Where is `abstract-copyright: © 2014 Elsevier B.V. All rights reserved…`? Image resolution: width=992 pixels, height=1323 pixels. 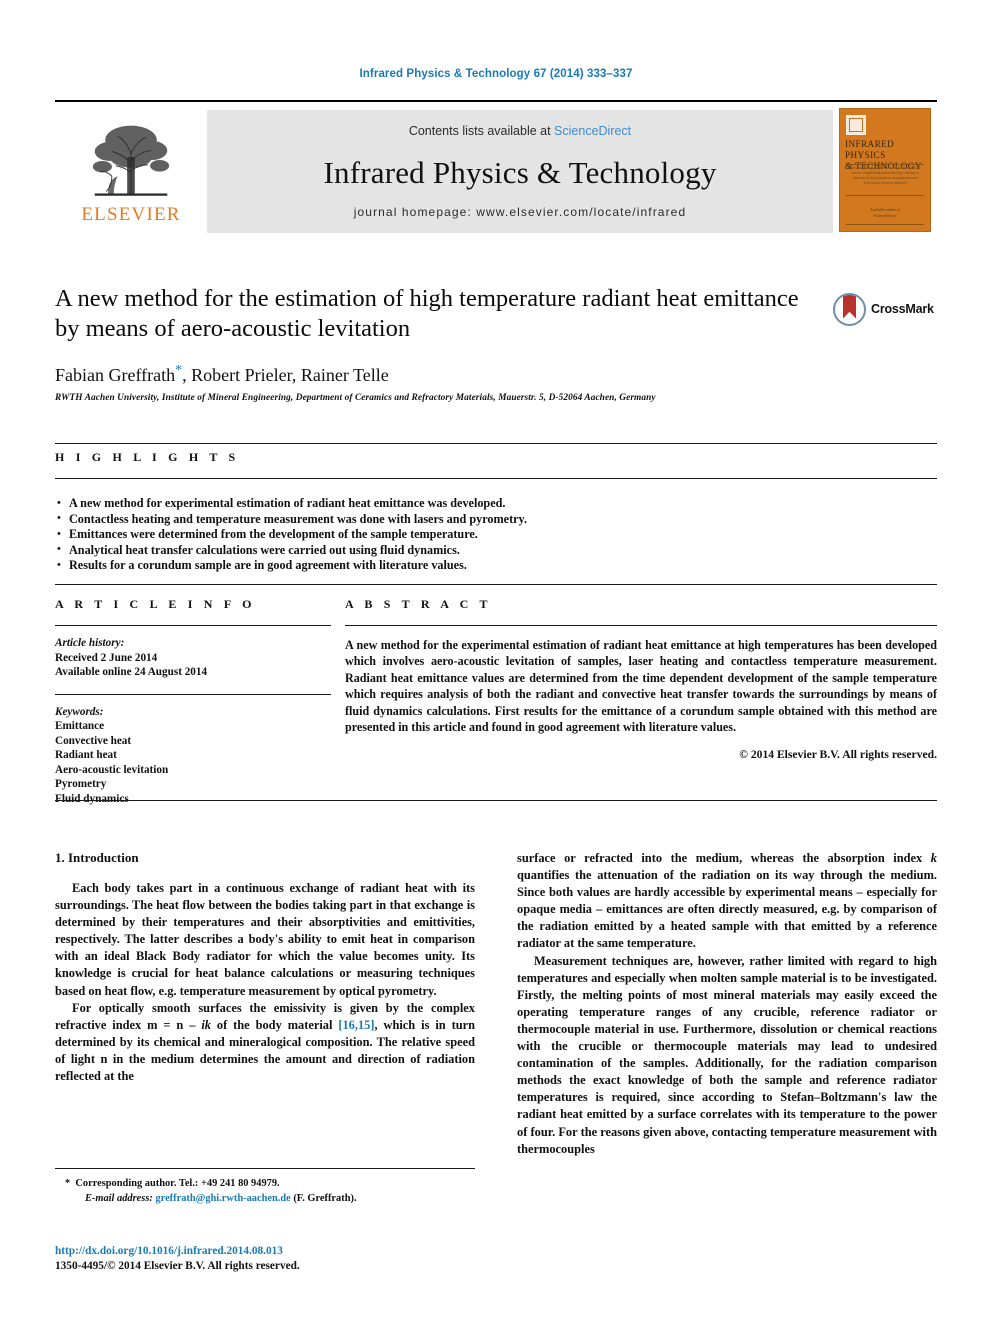 abstract-copyright: © 2014 Elsevier B.V. All rights reserved… is located at coordinates (838, 755).